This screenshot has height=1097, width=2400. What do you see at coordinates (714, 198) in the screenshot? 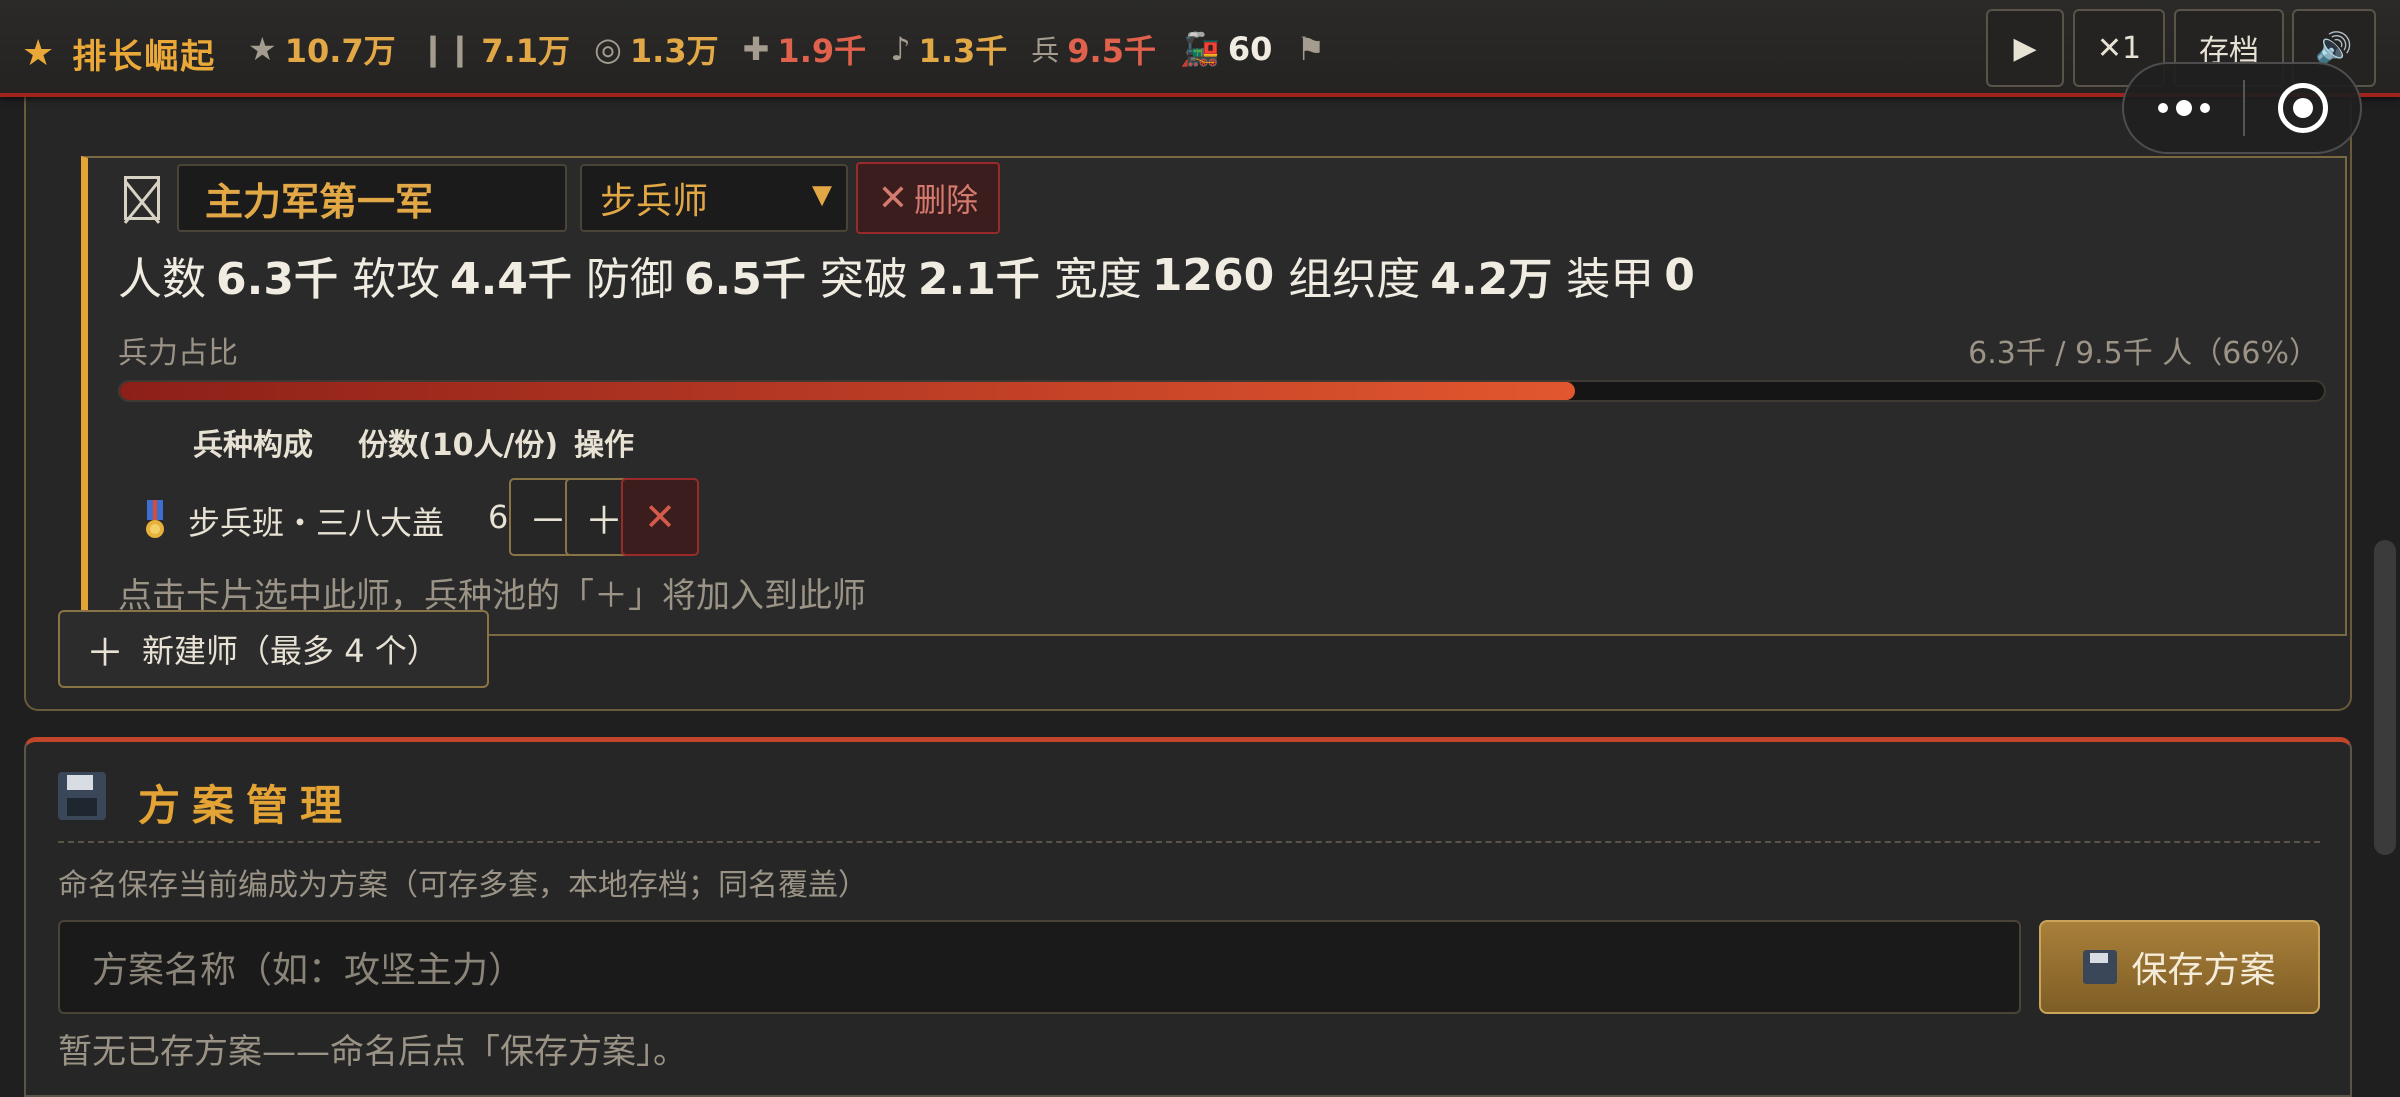
I see `division-type-select: 步兵师 ▼` at bounding box center [714, 198].